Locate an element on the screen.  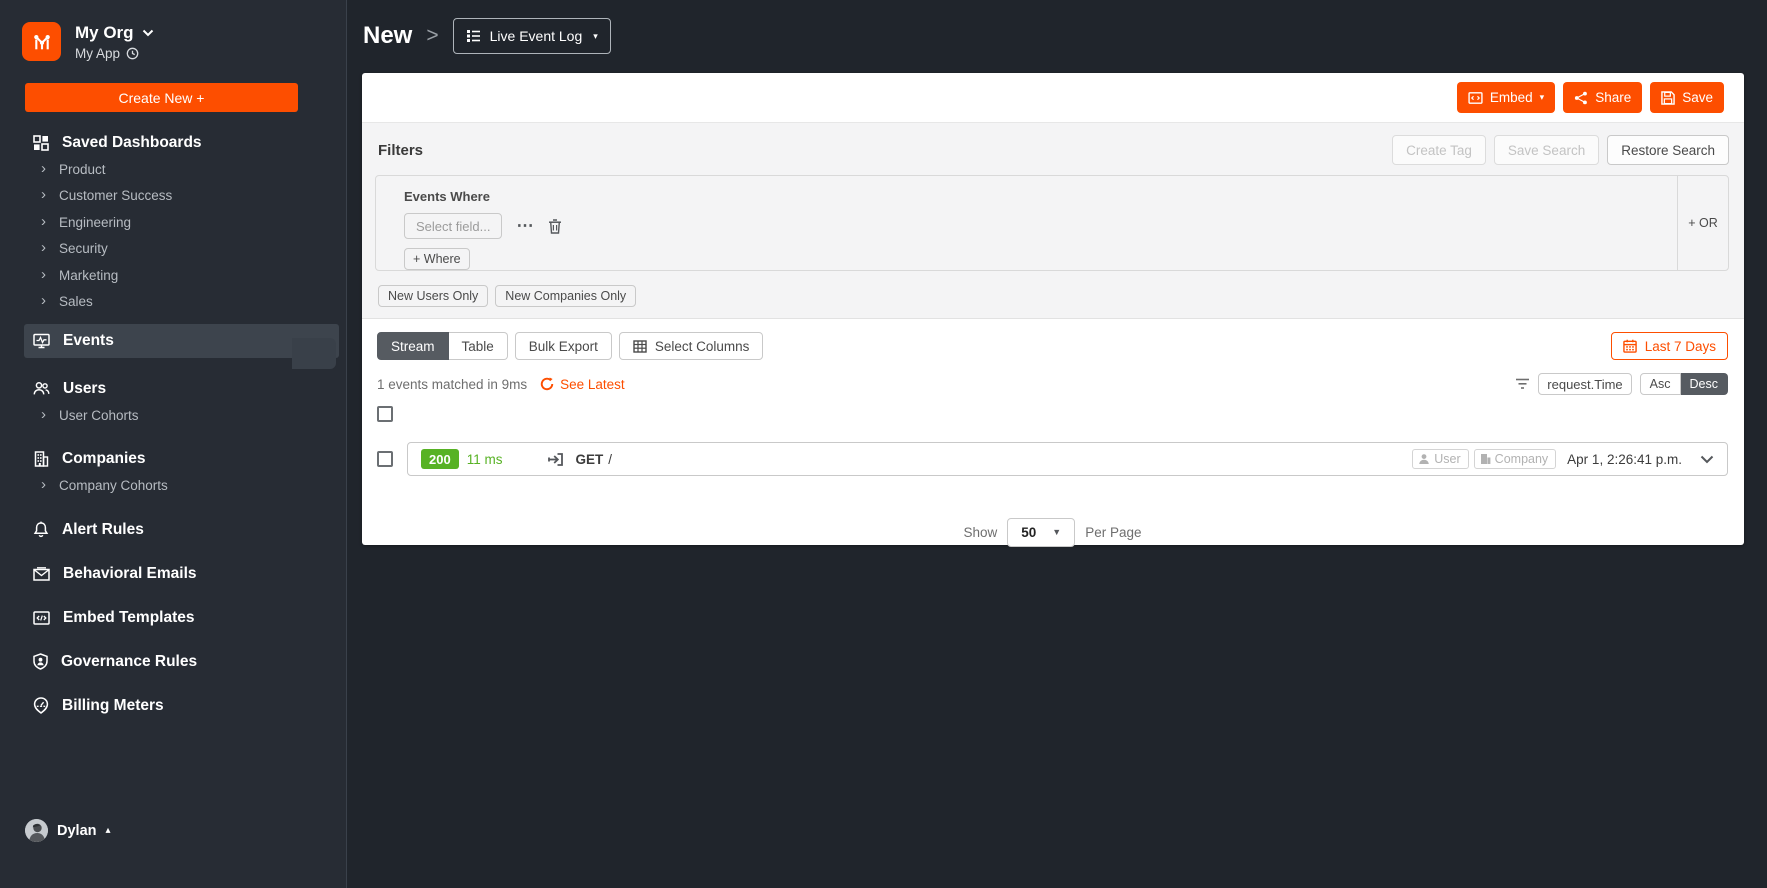
sidebar-item-label: Sales is located at coordinates (76, 302).